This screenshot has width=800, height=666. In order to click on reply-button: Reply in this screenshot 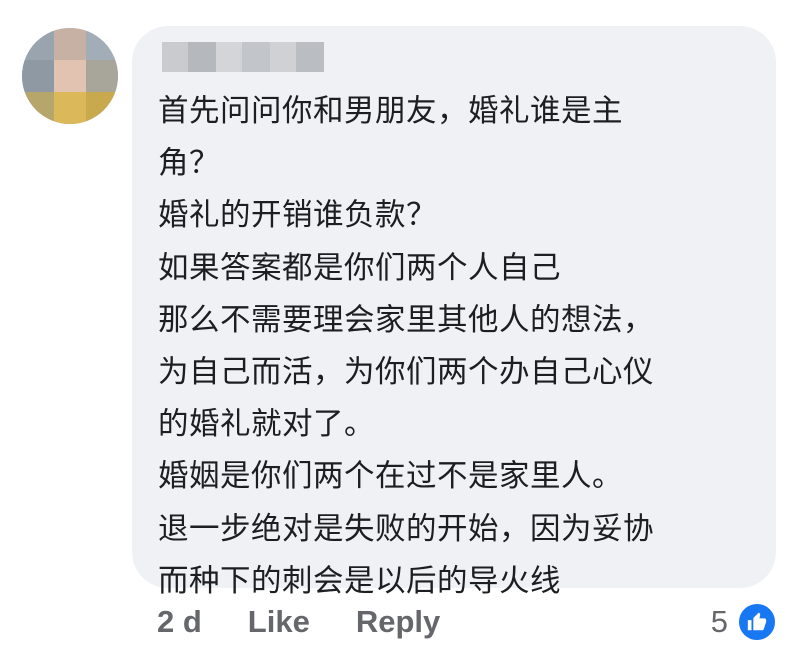, I will do `click(398, 622)`.